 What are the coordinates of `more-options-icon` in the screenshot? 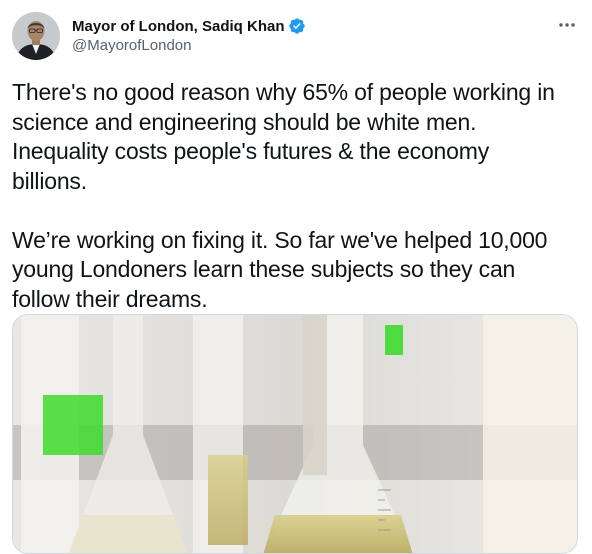 It's located at (567, 25).